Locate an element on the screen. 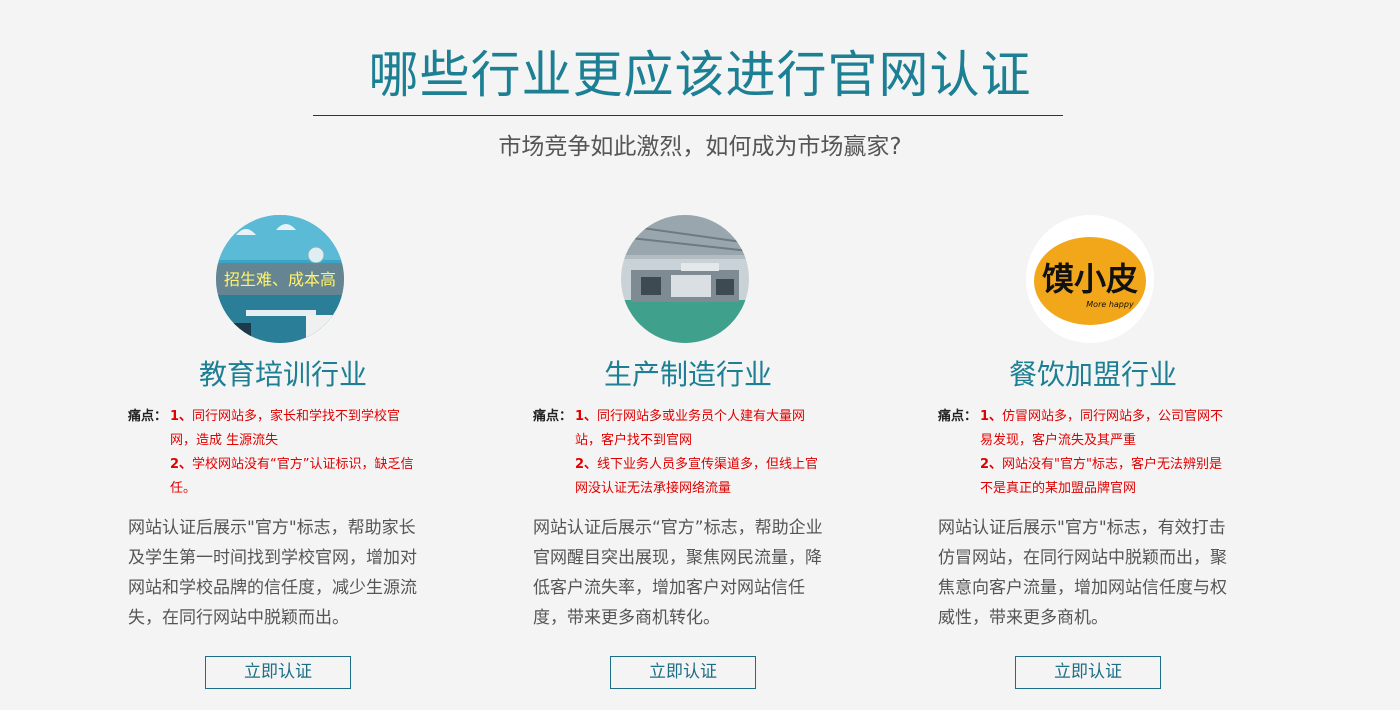 Image resolution: width=1400 pixels, height=710 pixels. title-divider is located at coordinates (688, 115).